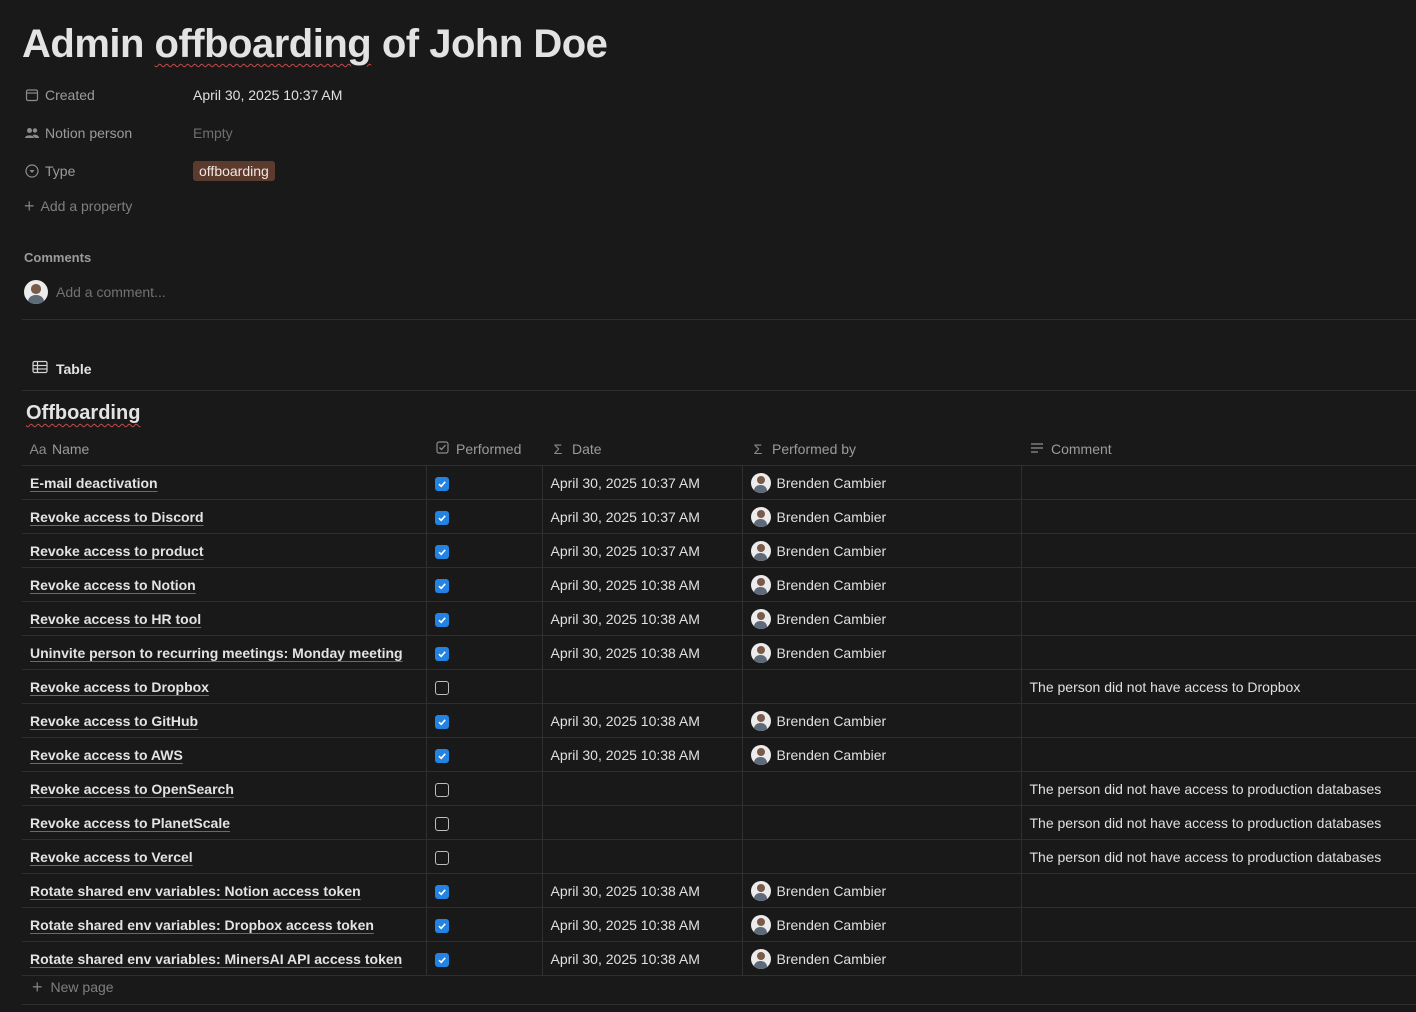 The image size is (1416, 1012). I want to click on row-title: Revoke access to PlanetScale, so click(130, 823).